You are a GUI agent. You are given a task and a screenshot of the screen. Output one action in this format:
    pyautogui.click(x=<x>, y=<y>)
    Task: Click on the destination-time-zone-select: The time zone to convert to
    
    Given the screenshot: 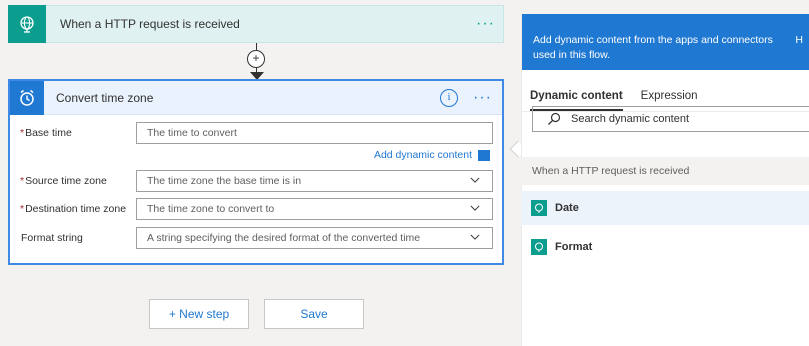 What is the action you would take?
    pyautogui.click(x=314, y=209)
    